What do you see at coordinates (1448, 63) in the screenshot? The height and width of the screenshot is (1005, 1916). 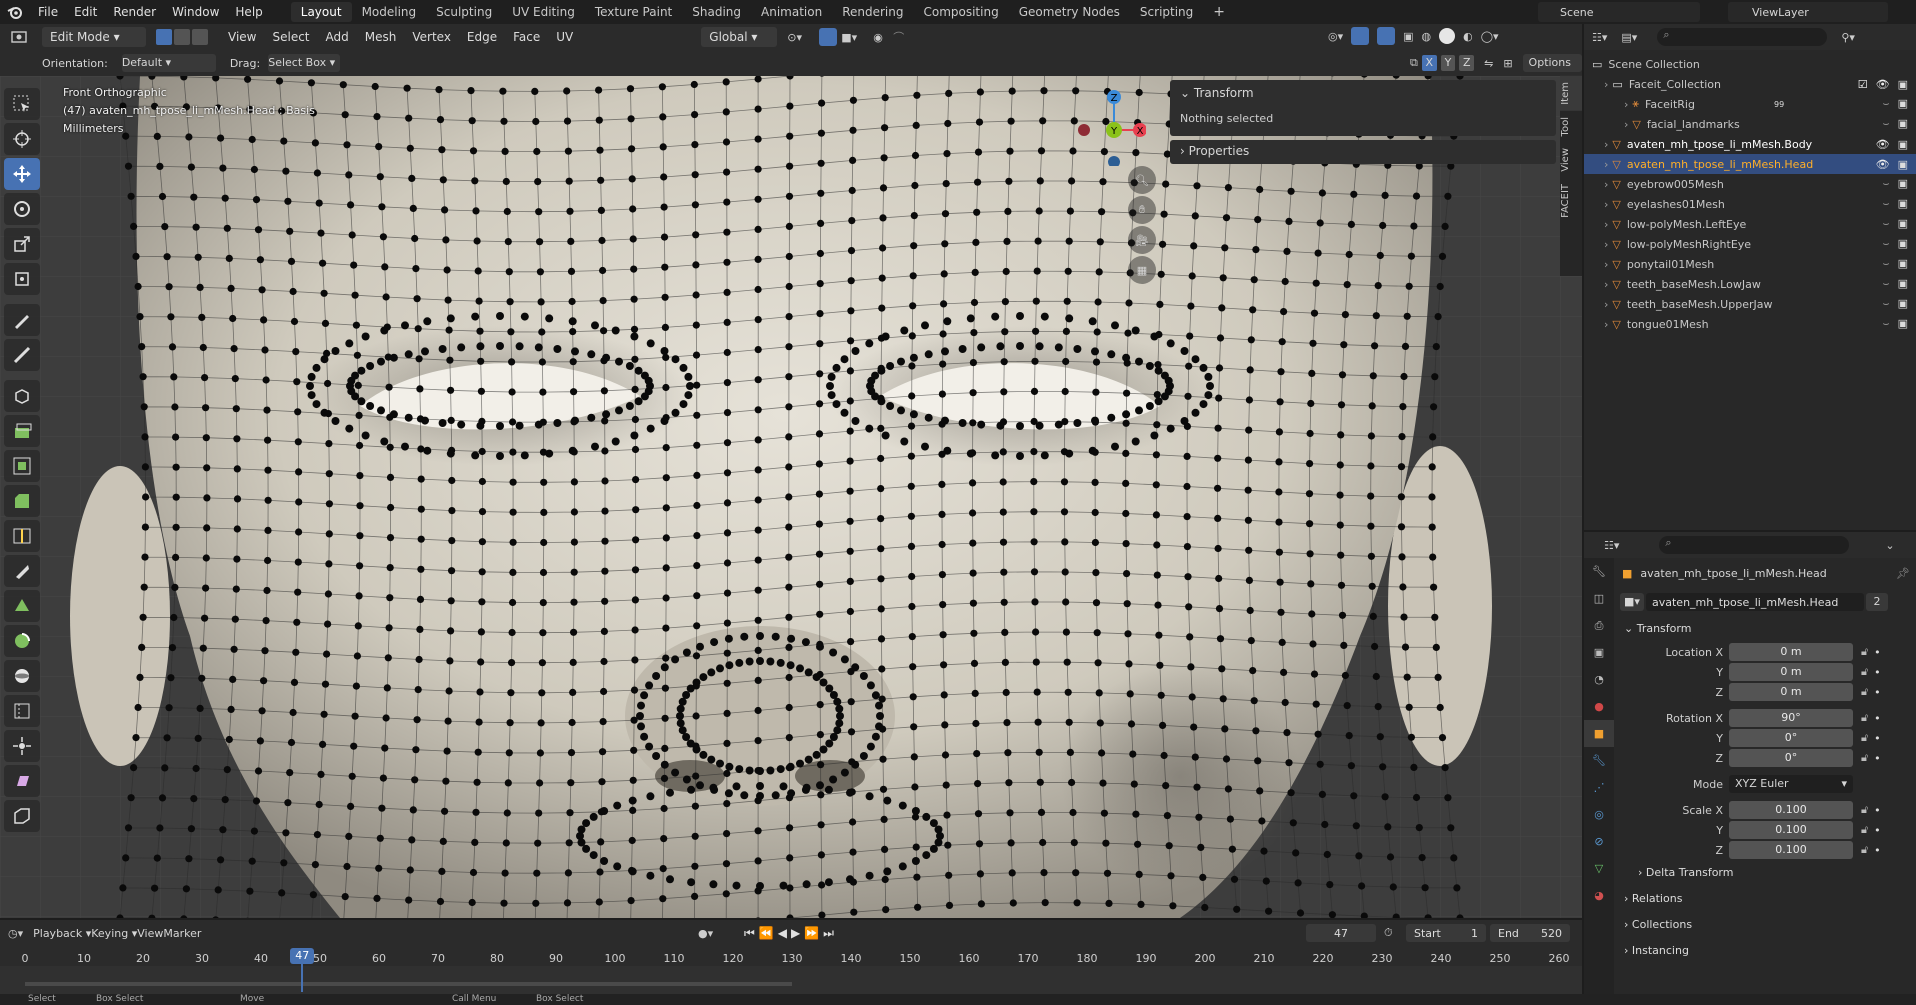 I see `mirror-y-toggle: Y` at bounding box center [1448, 63].